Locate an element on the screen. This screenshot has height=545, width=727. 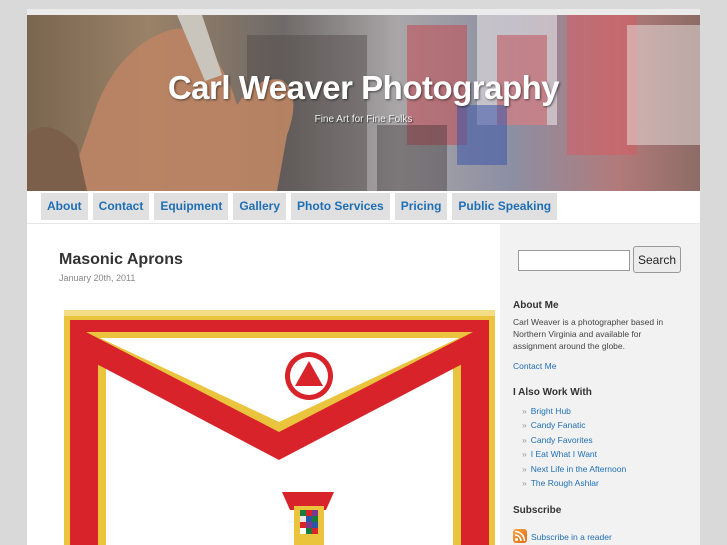
list-item: » Candy Fanatic is located at coordinates (554, 425).